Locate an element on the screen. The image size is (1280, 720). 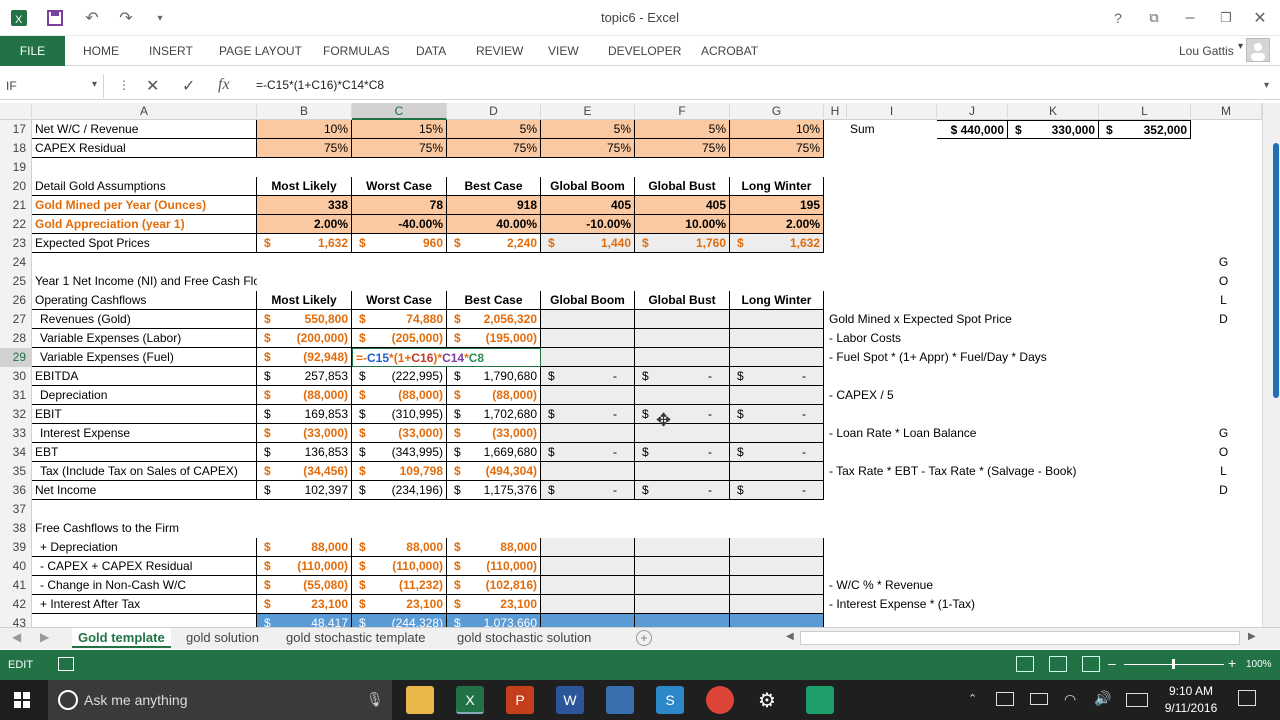
cell-e39 is located at coordinates (588, 547).